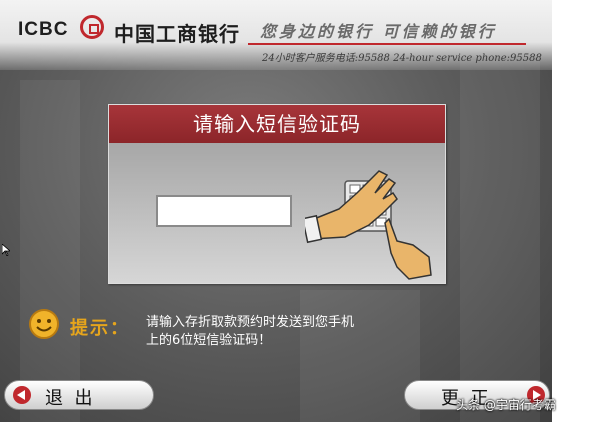  I want to click on header-divider, so click(387, 44).